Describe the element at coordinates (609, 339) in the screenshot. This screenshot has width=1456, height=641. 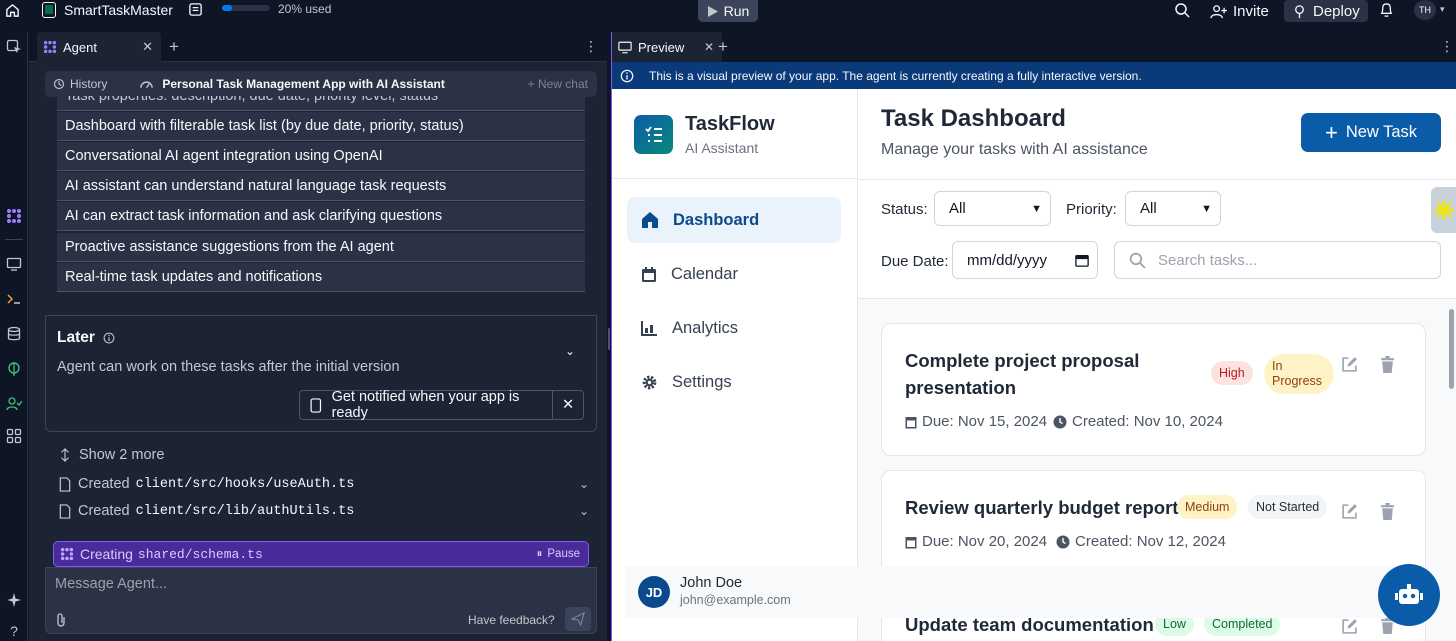
I see `drag-handle` at that location.